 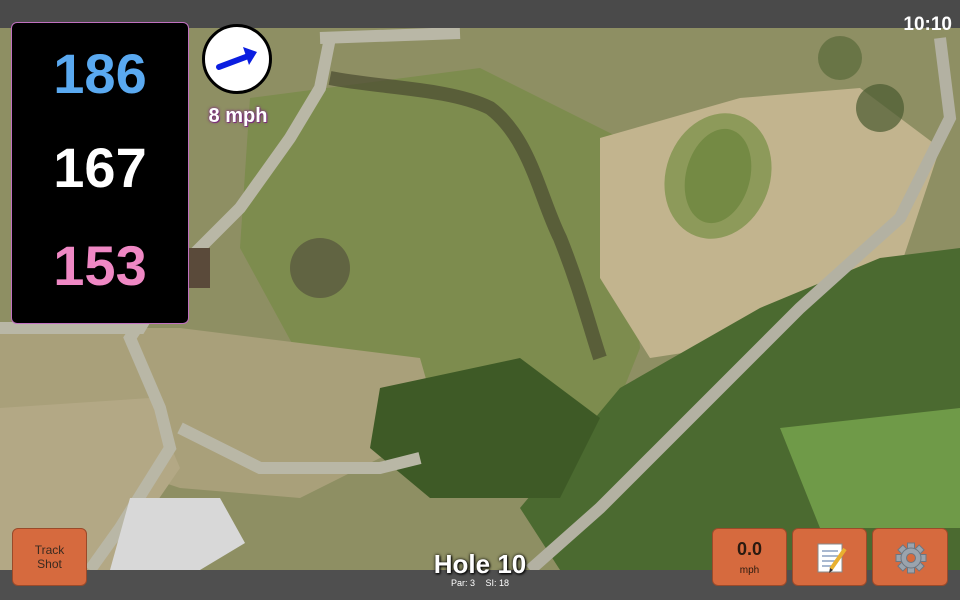 I want to click on track-shot-button: Track Shot, so click(x=49, y=557).